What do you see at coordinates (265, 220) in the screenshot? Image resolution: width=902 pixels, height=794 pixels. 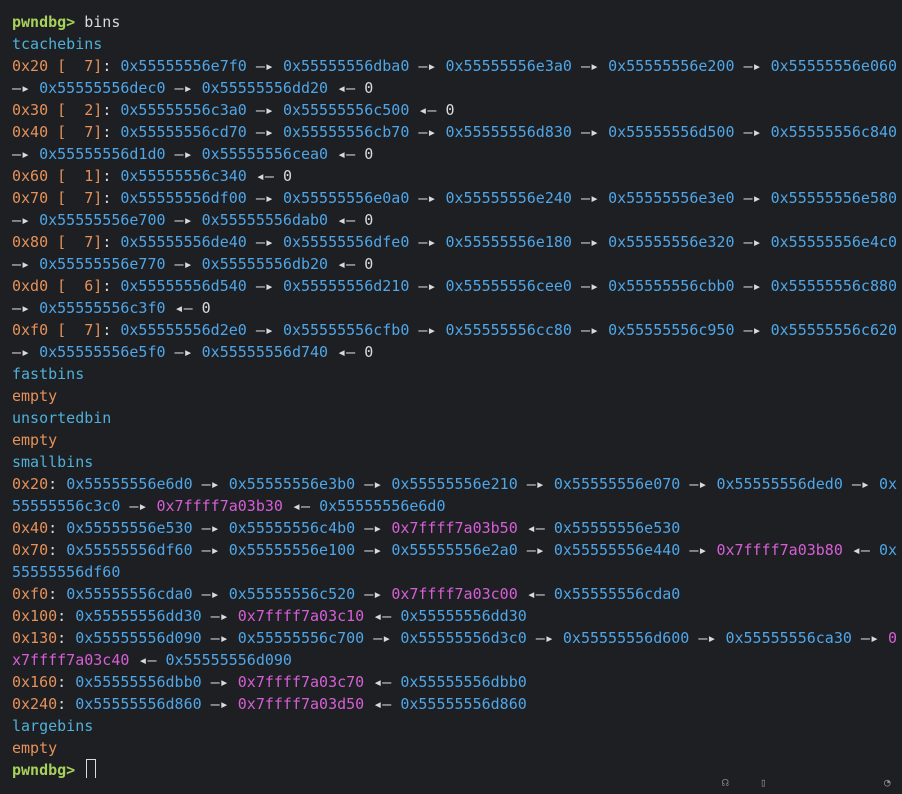 I see `chunk-address: 0x55555556dab0` at bounding box center [265, 220].